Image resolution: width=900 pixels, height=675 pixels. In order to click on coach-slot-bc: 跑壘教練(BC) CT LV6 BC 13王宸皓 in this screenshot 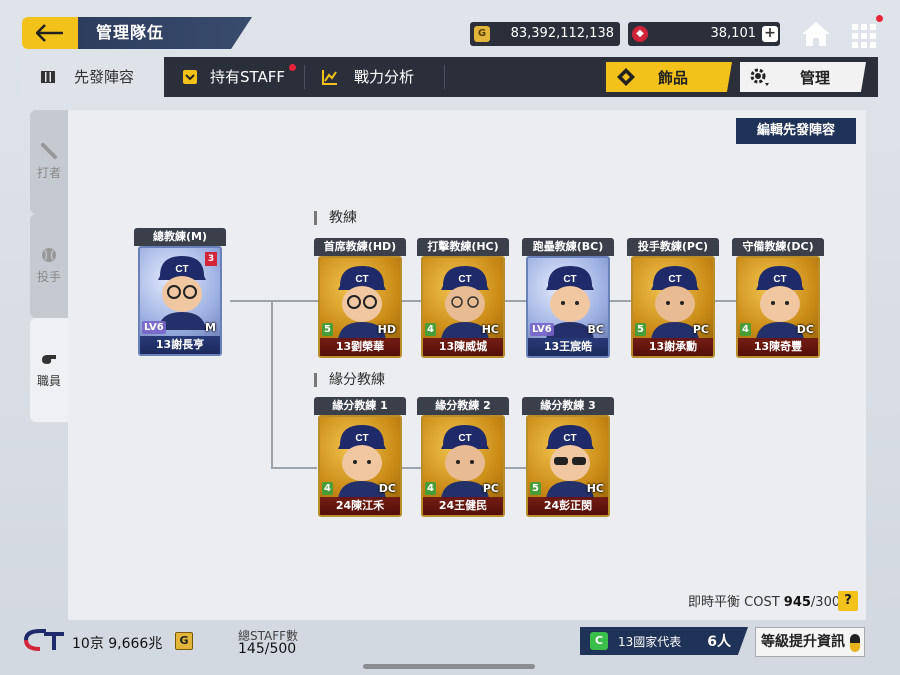, I will do `click(568, 298)`.